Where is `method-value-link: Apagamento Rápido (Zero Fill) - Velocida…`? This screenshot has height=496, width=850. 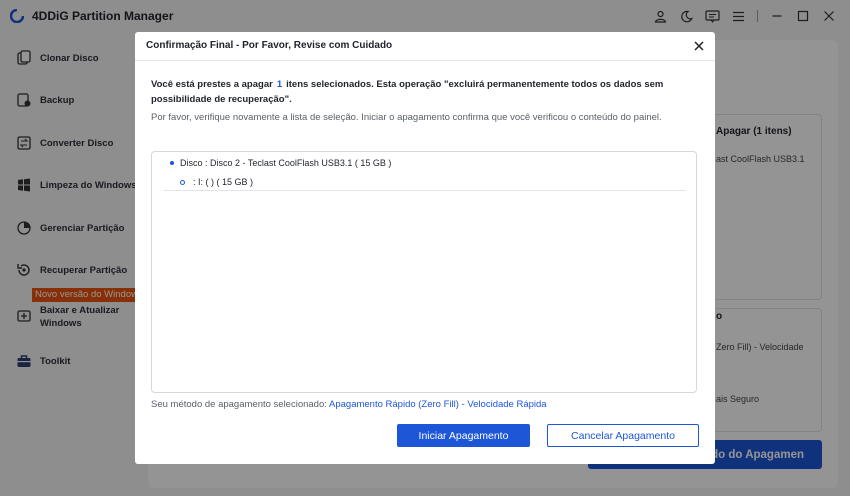
method-value-link: Apagamento Rápido (Zero Fill) - Velocida… is located at coordinates (438, 404).